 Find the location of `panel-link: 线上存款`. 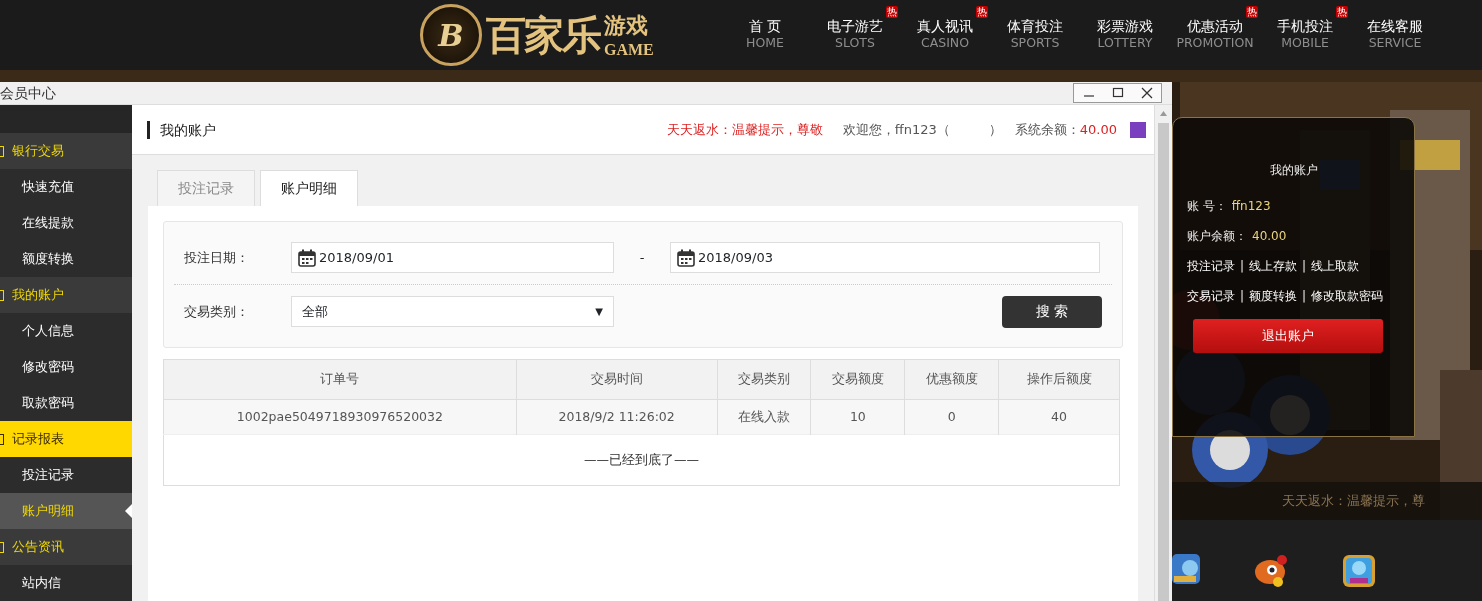

panel-link: 线上存款 is located at coordinates (1273, 266).